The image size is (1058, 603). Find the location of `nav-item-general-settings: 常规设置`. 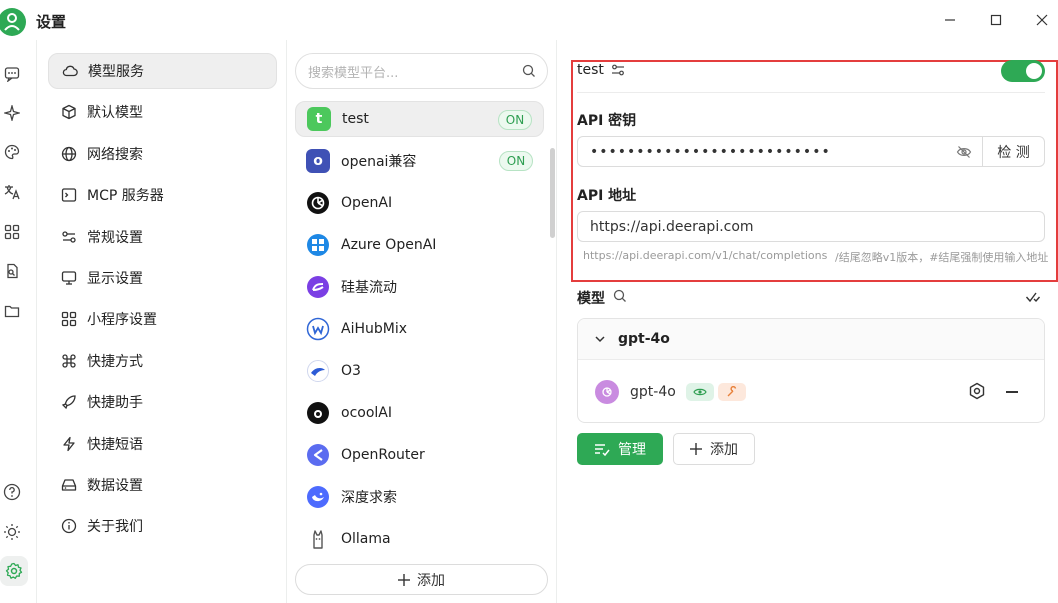

nav-item-general-settings: 常规设置 is located at coordinates (162, 237).